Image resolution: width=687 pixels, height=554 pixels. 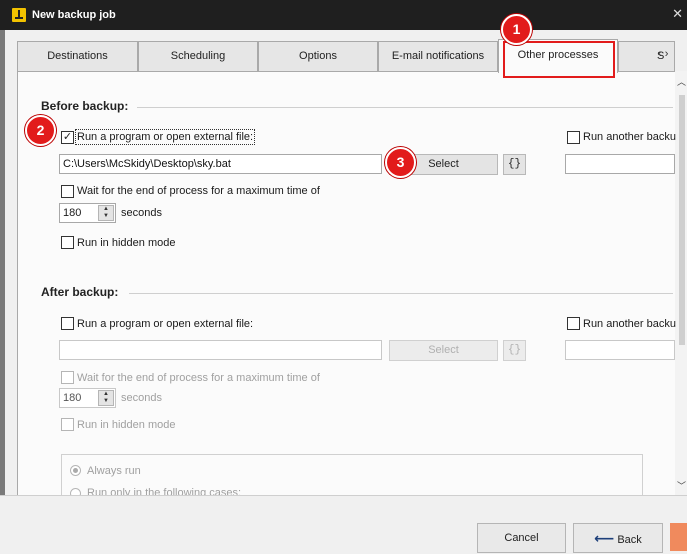 I want to click on next-button-partial, so click(x=678, y=537).